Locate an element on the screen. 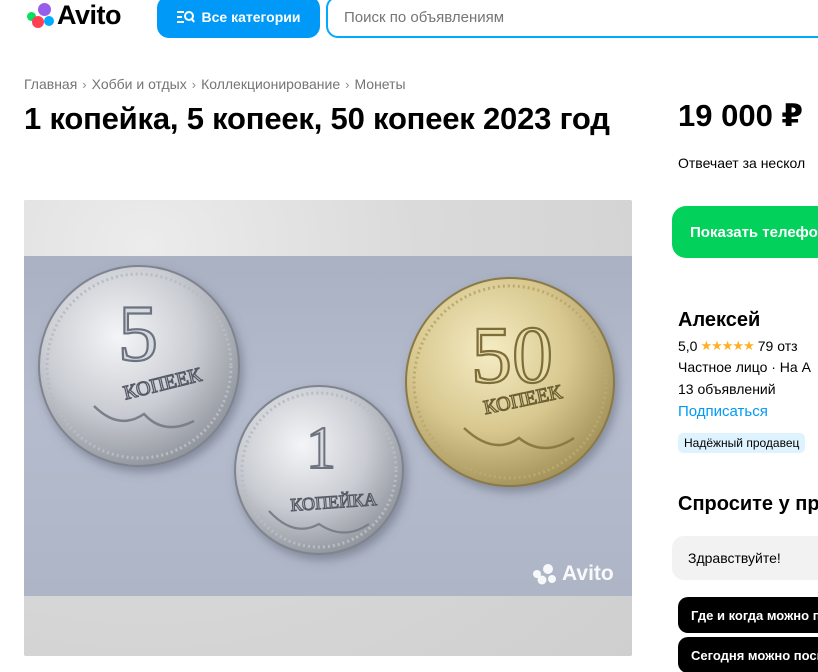 The height and width of the screenshot is (672, 818). avito-watermark: Avito is located at coordinates (573, 574).